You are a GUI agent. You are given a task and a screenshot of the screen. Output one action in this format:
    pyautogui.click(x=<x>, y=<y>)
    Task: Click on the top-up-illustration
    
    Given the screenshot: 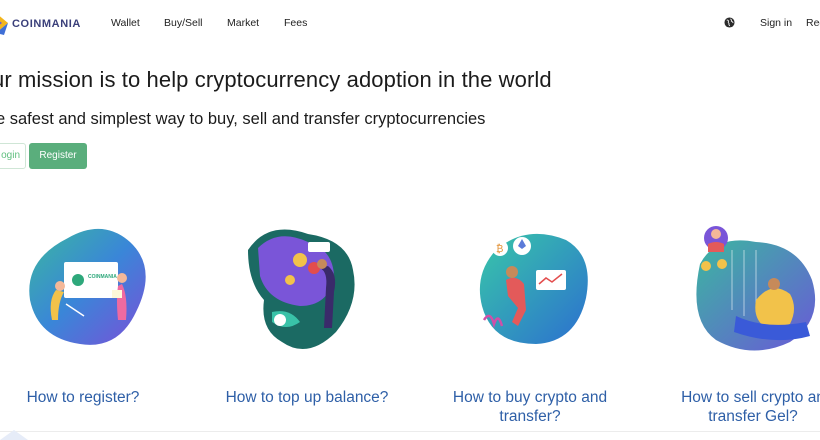 What is the action you would take?
    pyautogui.click(x=313, y=290)
    